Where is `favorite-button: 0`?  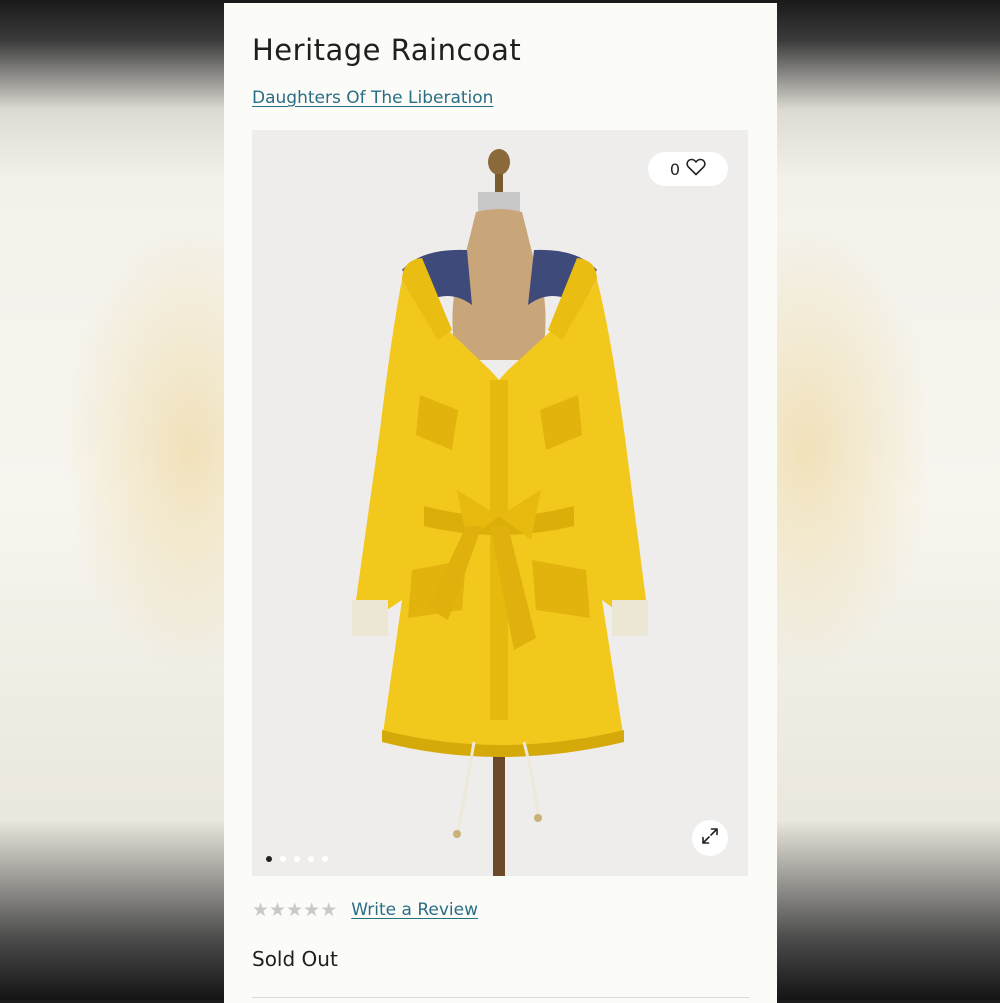
favorite-button: 0 is located at coordinates (688, 169).